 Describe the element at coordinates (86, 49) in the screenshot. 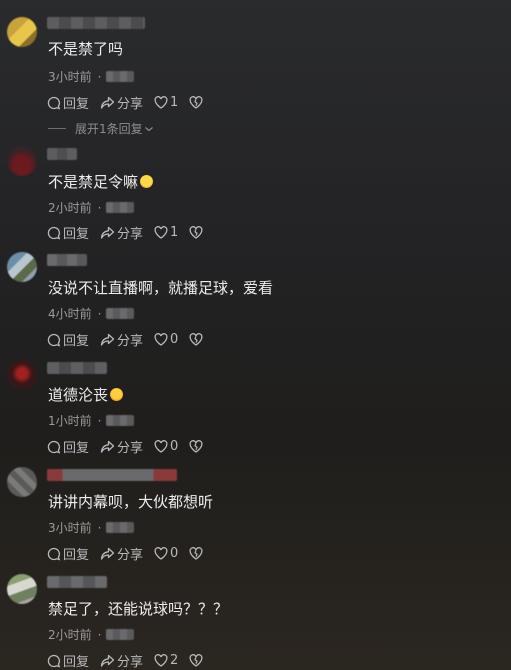

I see `comment-text: 不是禁了吗` at that location.